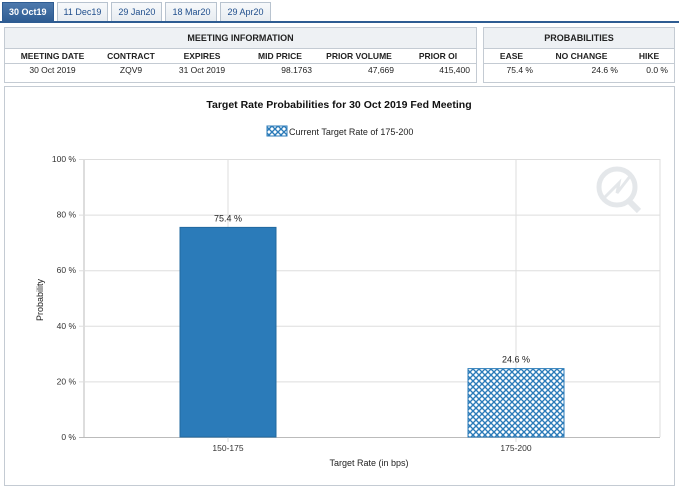 This screenshot has height=490, width=679. Describe the element at coordinates (52, 56) in the screenshot. I see `header-meeting-date: MEETING DATE` at that location.